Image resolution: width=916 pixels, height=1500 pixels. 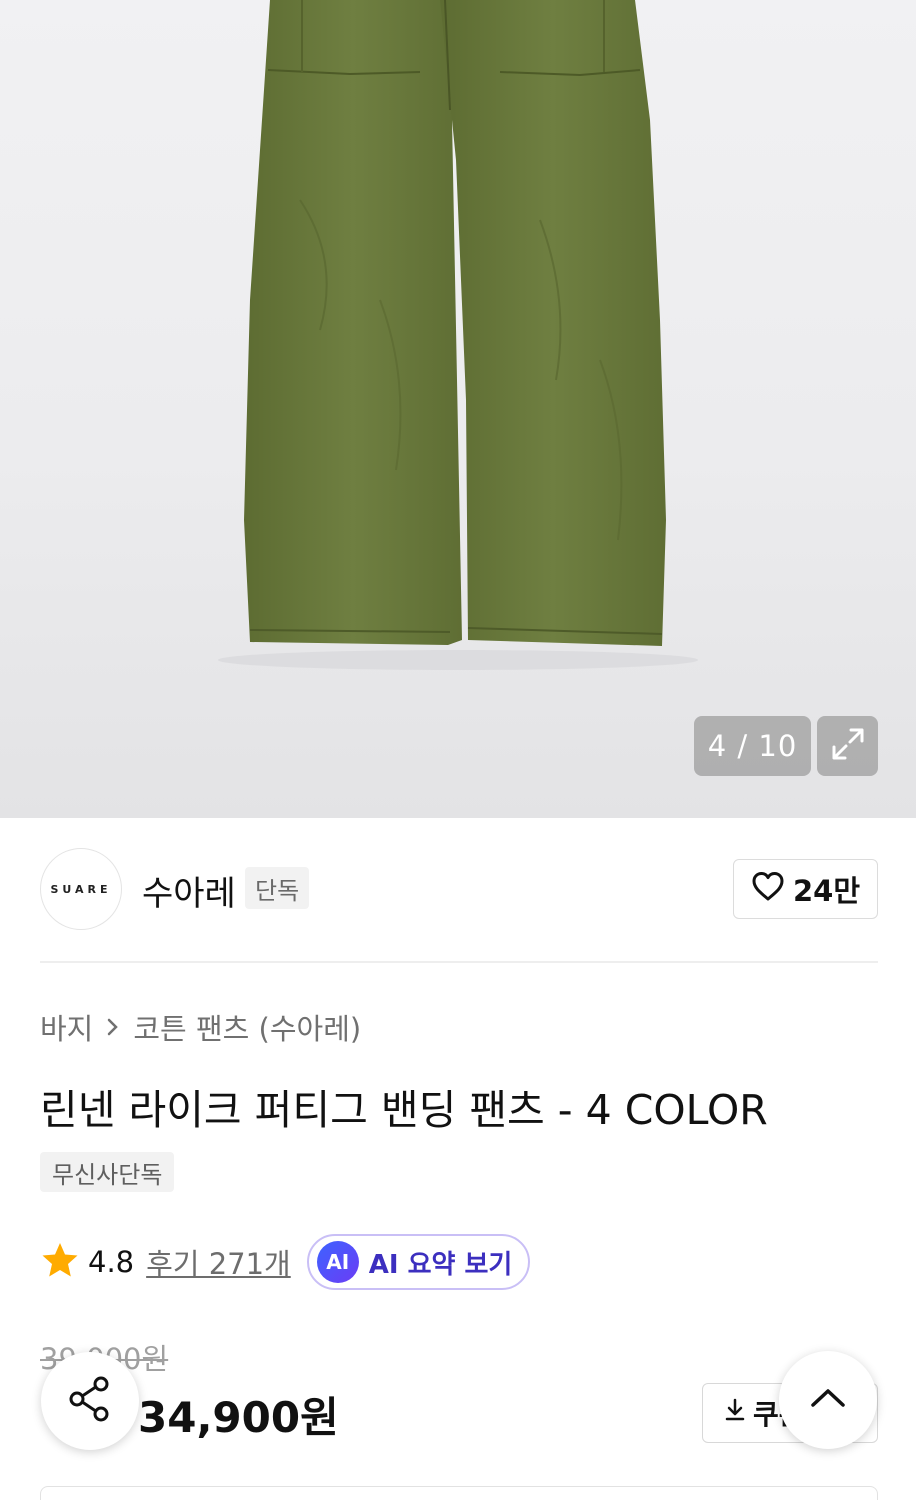 I want to click on ai-icon: AI, so click(x=337, y=1262).